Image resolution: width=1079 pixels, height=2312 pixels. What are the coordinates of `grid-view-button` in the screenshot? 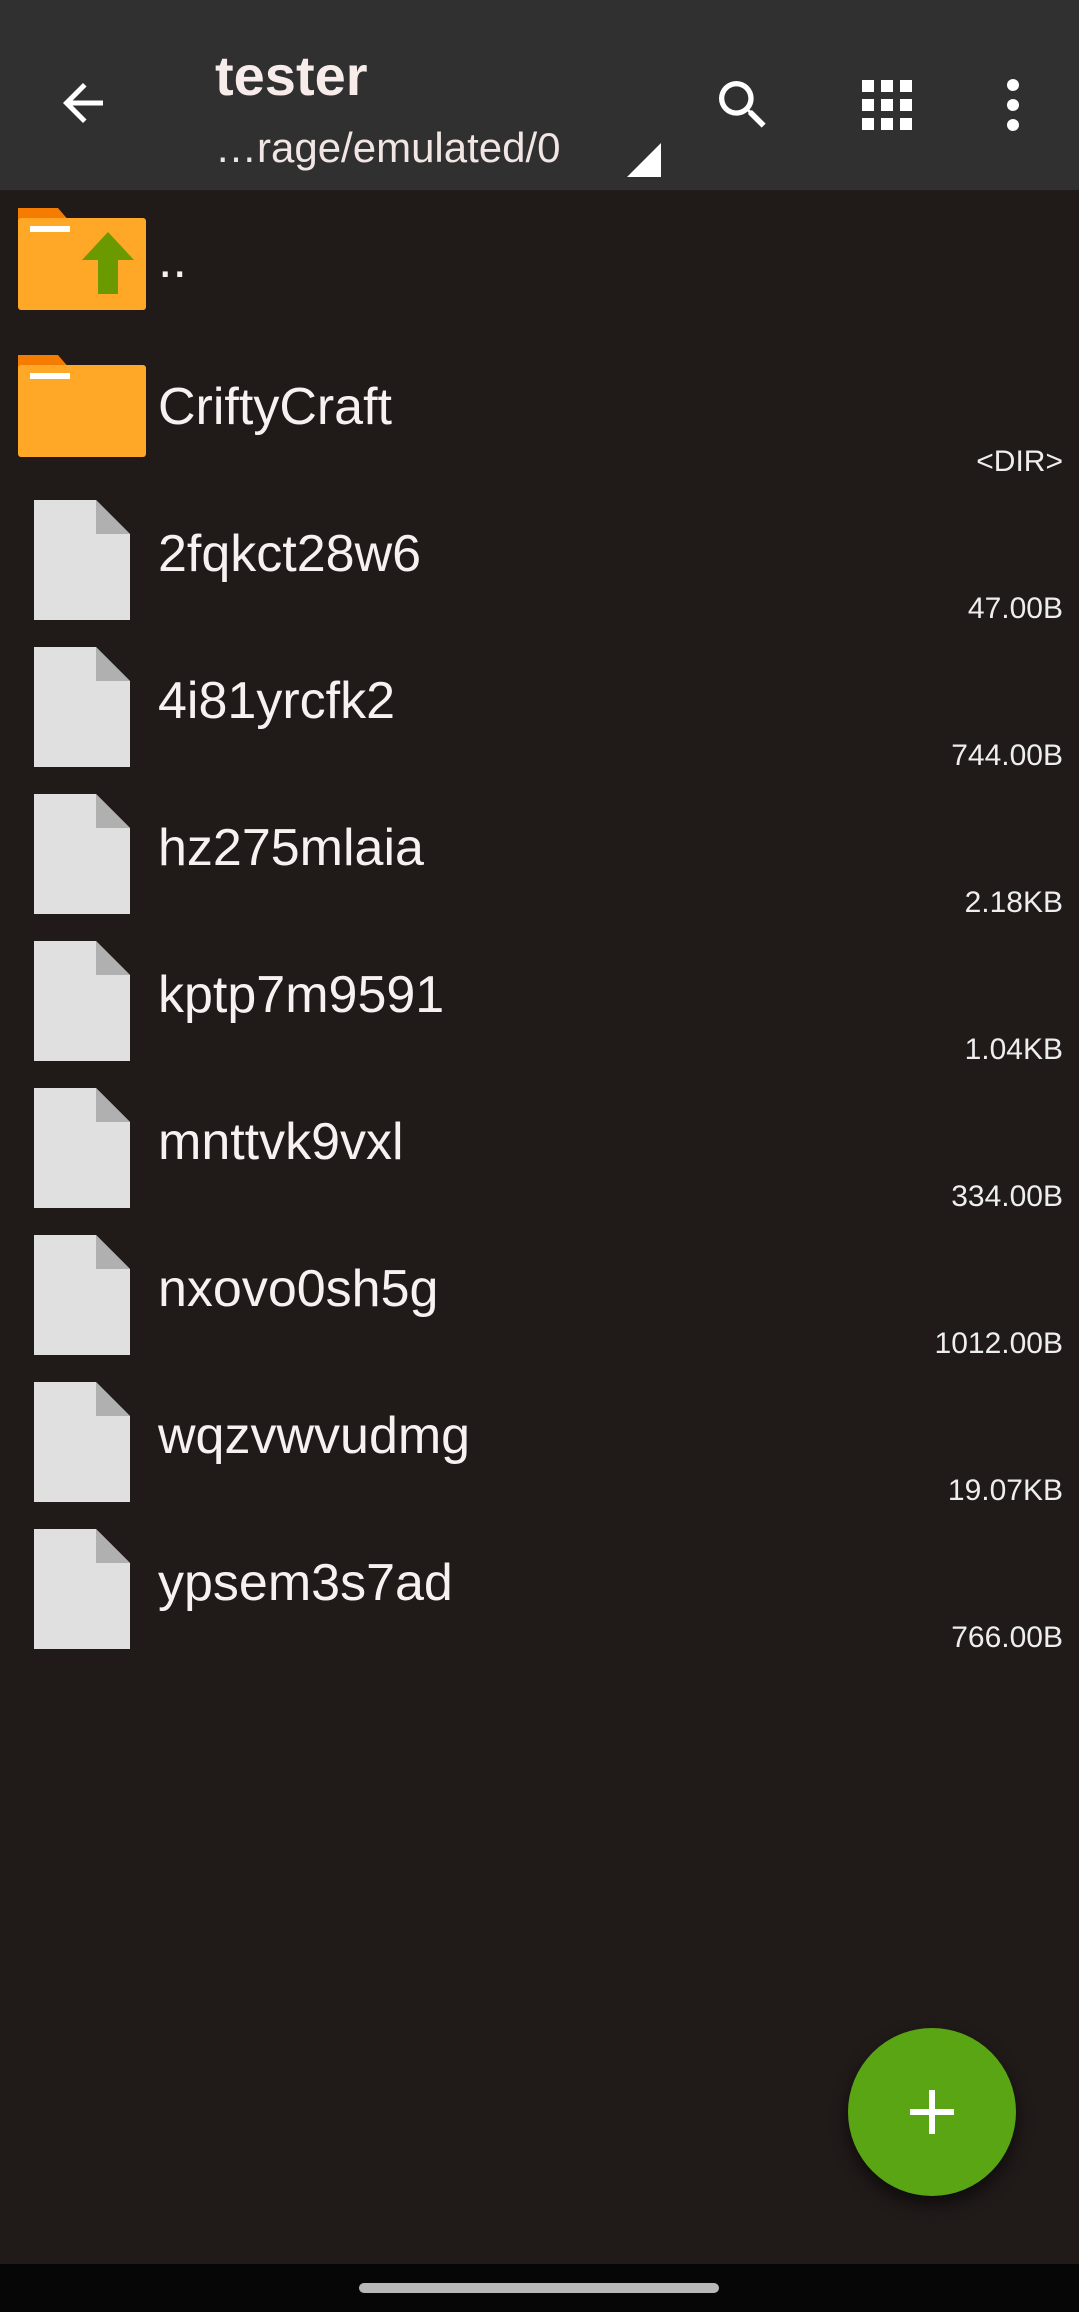 It's located at (887, 105).